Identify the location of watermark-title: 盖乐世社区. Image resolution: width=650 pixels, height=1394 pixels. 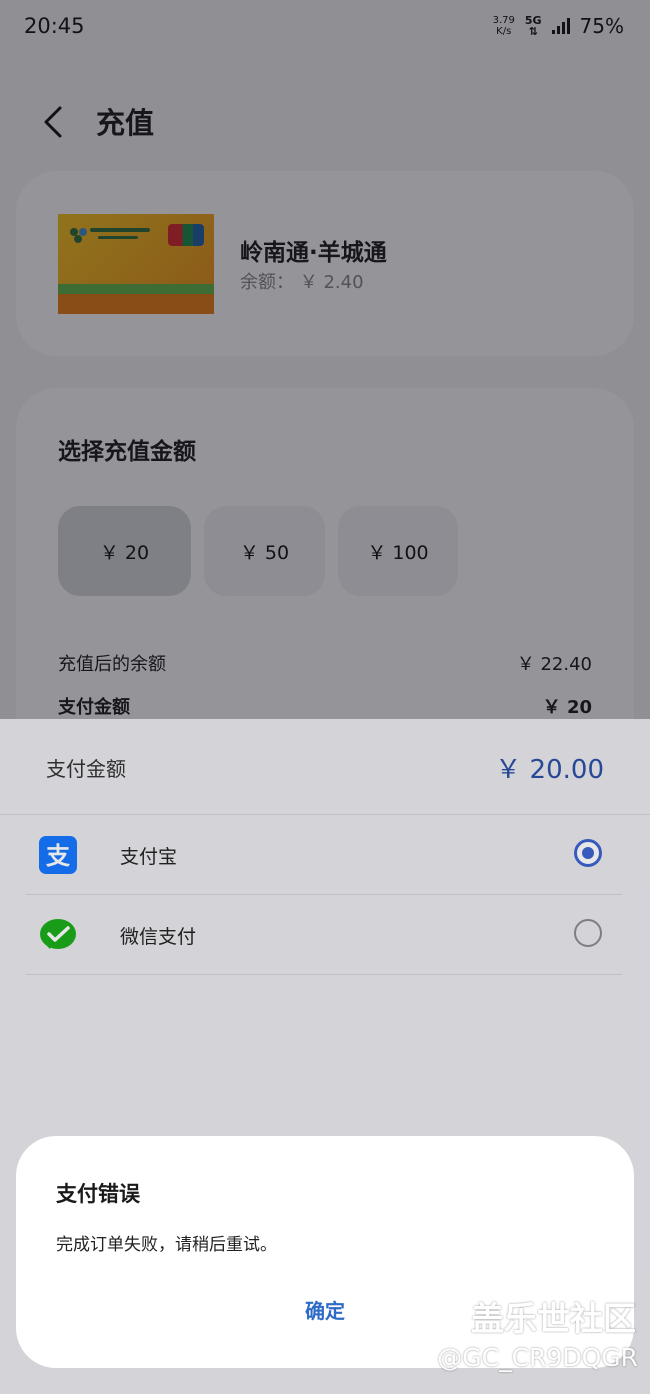
(553, 1318).